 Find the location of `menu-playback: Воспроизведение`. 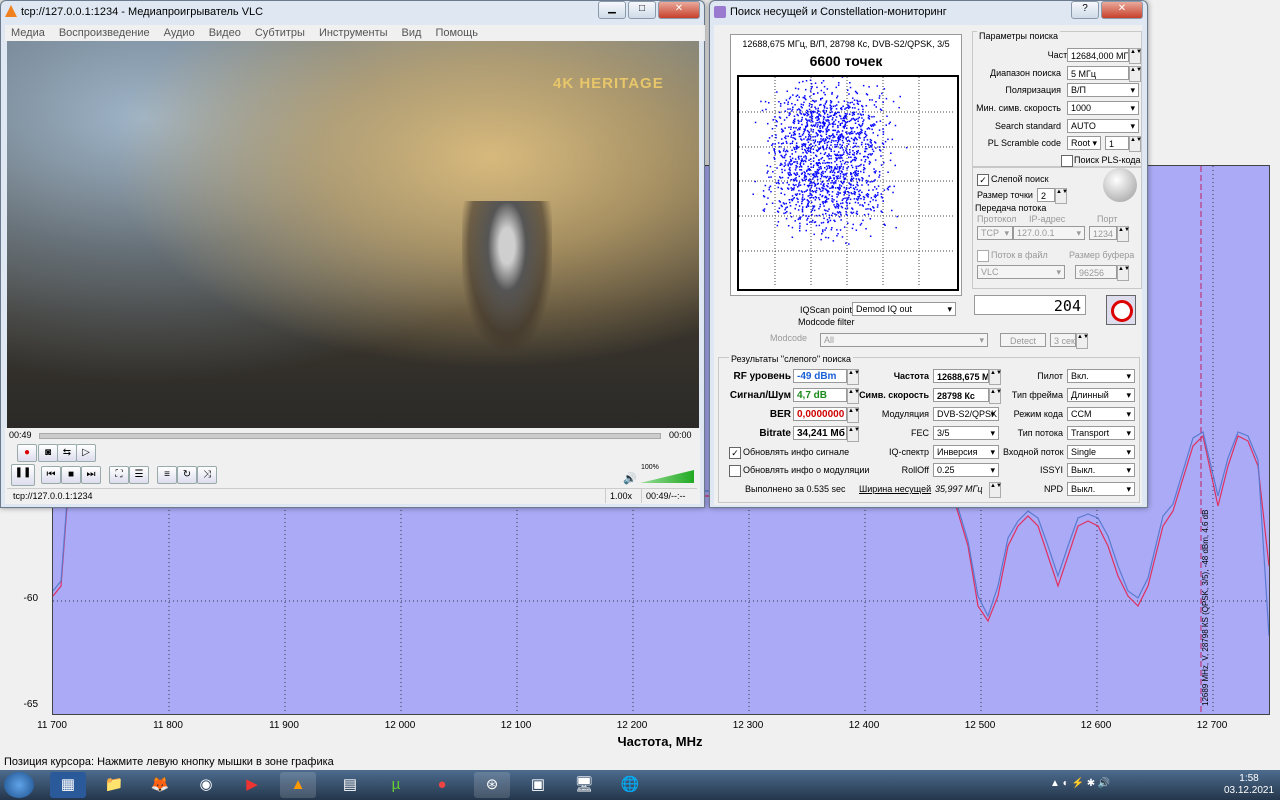

menu-playback: Воспроизведение is located at coordinates (104, 33).